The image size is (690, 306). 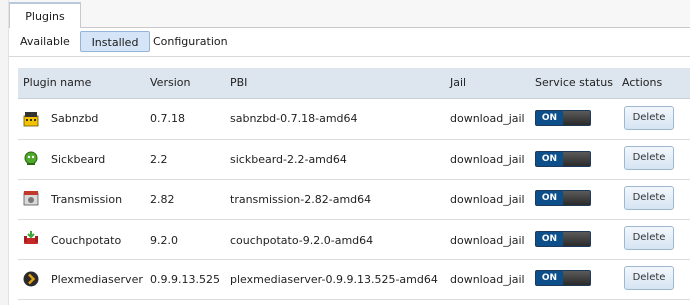 What do you see at coordinates (349, 42) in the screenshot?
I see `subtab-bar: Available Installed Configuration` at bounding box center [349, 42].